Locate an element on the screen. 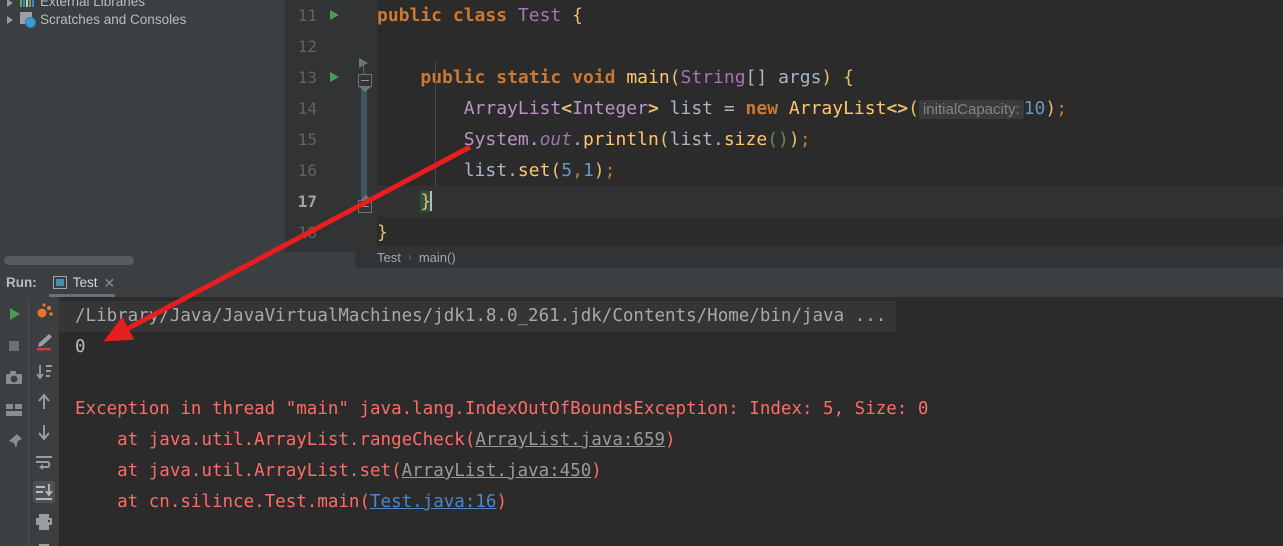  code-line-17: } is located at coordinates (830, 201).